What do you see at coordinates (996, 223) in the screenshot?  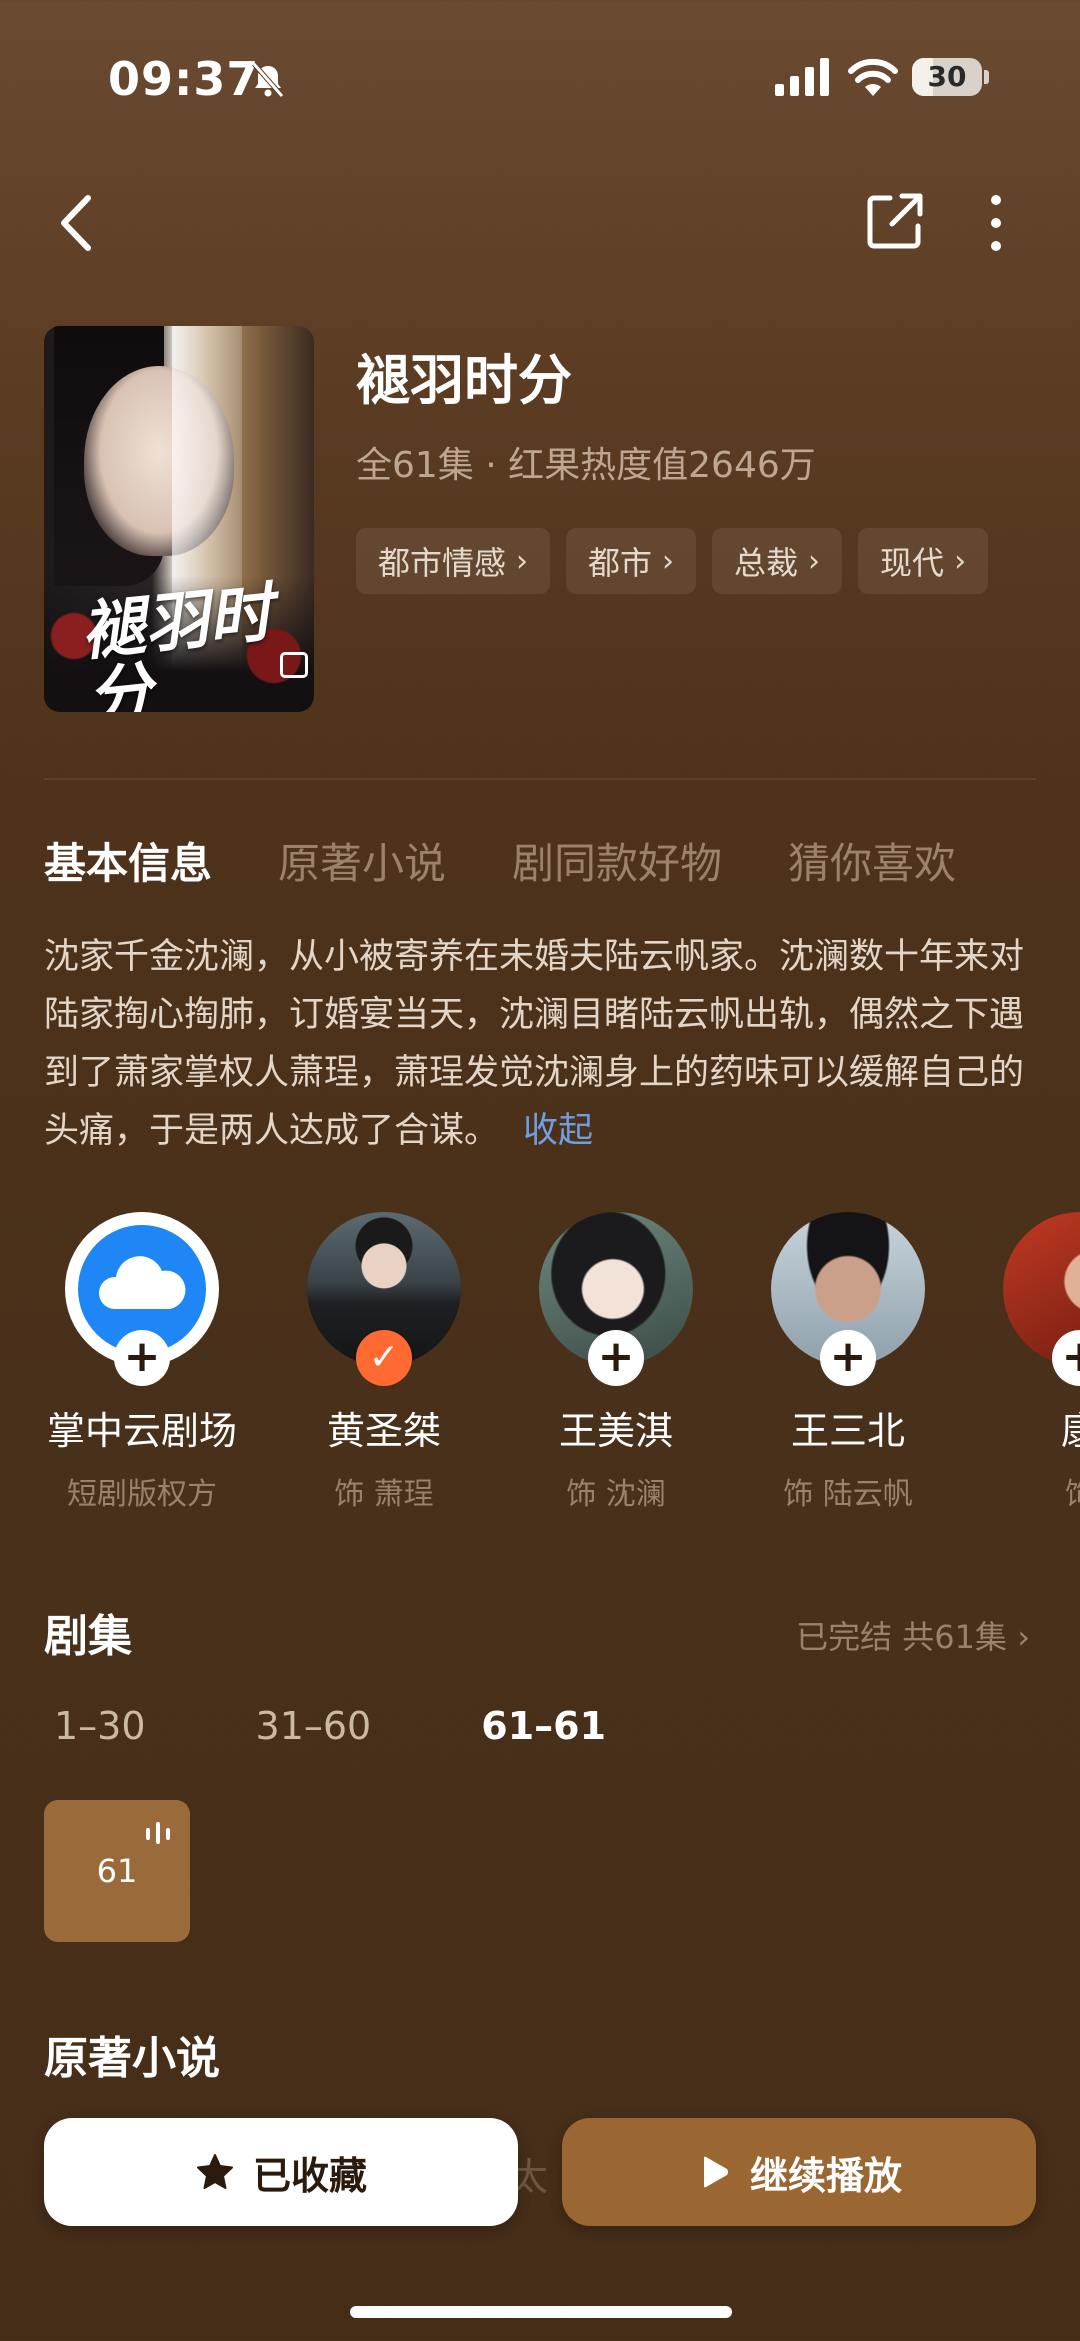 I see `more-options-icon` at bounding box center [996, 223].